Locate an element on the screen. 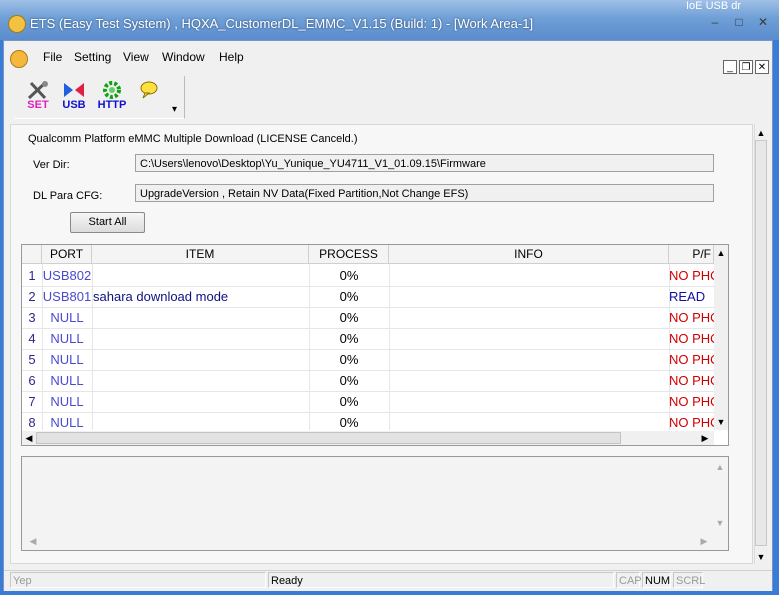  panel-vscroll-thumb is located at coordinates (761, 343).